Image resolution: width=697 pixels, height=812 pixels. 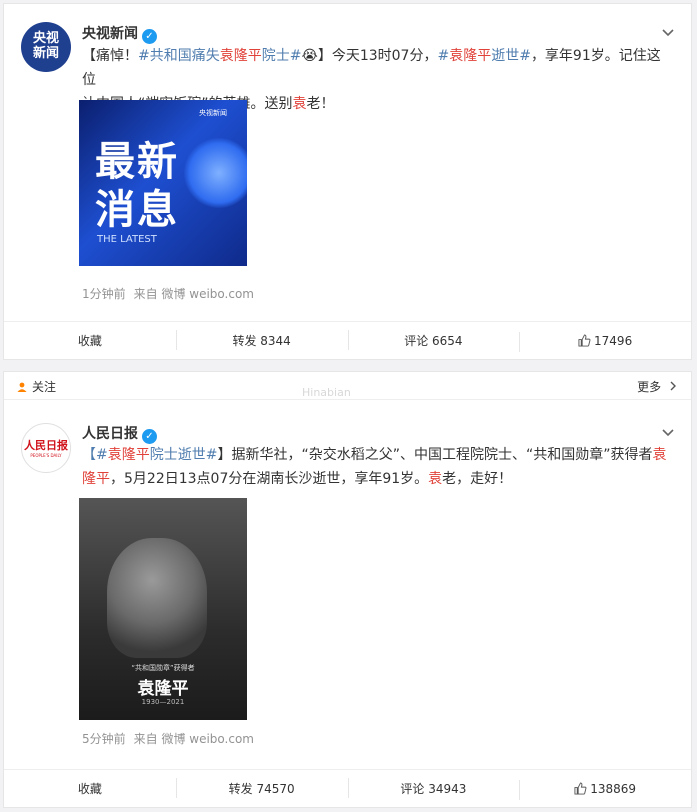 What do you see at coordinates (110, 34) in the screenshot?
I see `author-name-text: 央视新闻` at bounding box center [110, 34].